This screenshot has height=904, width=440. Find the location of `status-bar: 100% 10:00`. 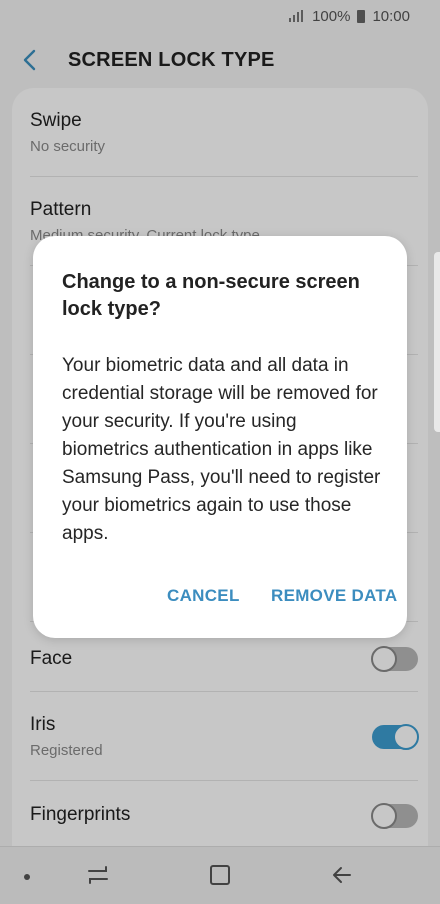

status-bar: 100% 10:00 is located at coordinates (220, 16).